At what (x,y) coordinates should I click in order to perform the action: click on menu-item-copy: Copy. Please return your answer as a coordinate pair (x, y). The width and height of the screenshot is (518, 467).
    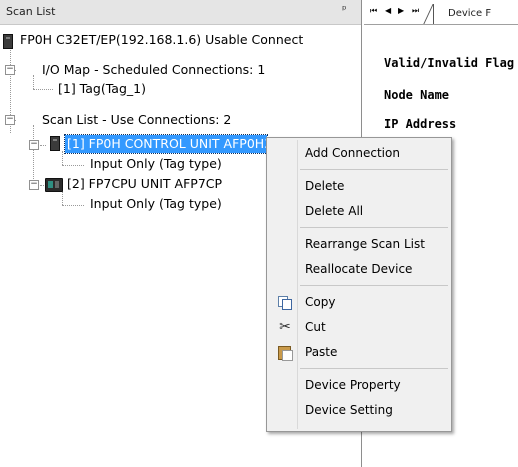
    Looking at the image, I should click on (359, 302).